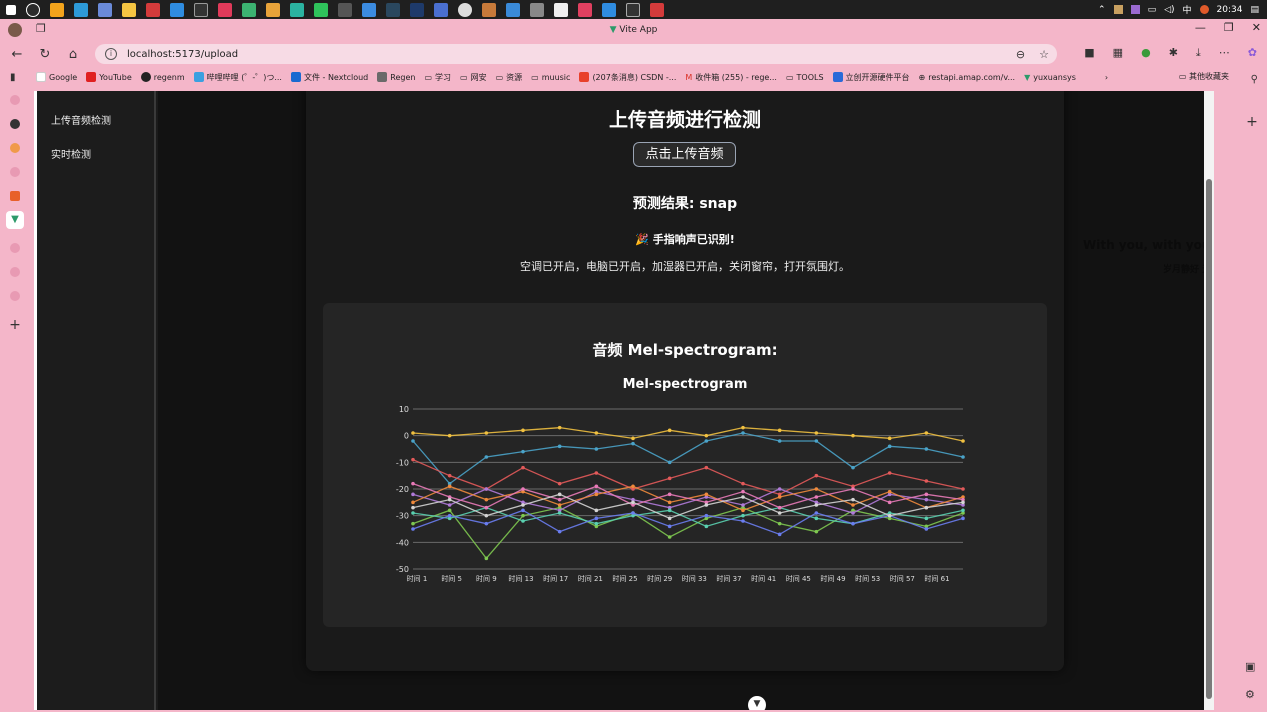 Image resolution: width=1267 pixels, height=712 pixels. I want to click on bookmark-yuxuansys: ▼ yuxuansys, so click(1050, 77).